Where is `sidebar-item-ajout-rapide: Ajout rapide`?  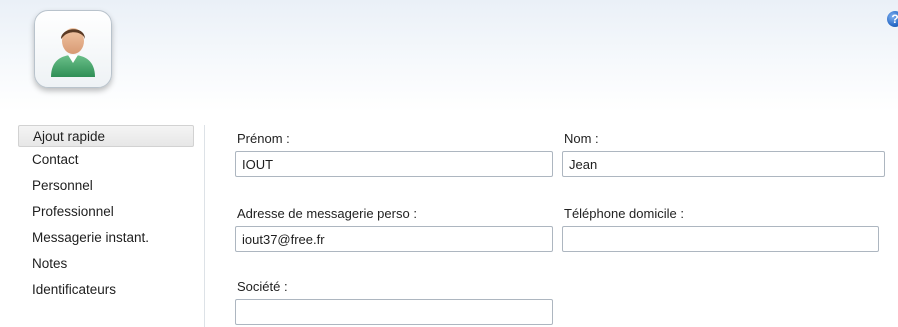
sidebar-item-ajout-rapide: Ajout rapide is located at coordinates (106, 136).